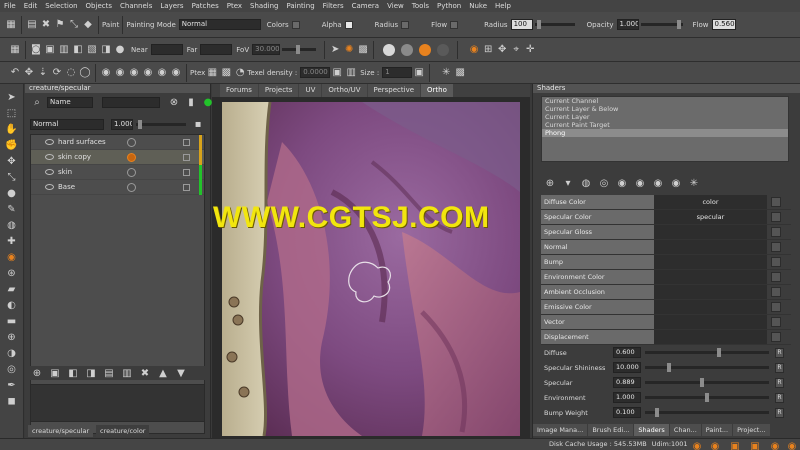 This screenshot has width=800, height=450. What do you see at coordinates (502, 50) in the screenshot?
I see `move-icon: ✥` at bounding box center [502, 50].